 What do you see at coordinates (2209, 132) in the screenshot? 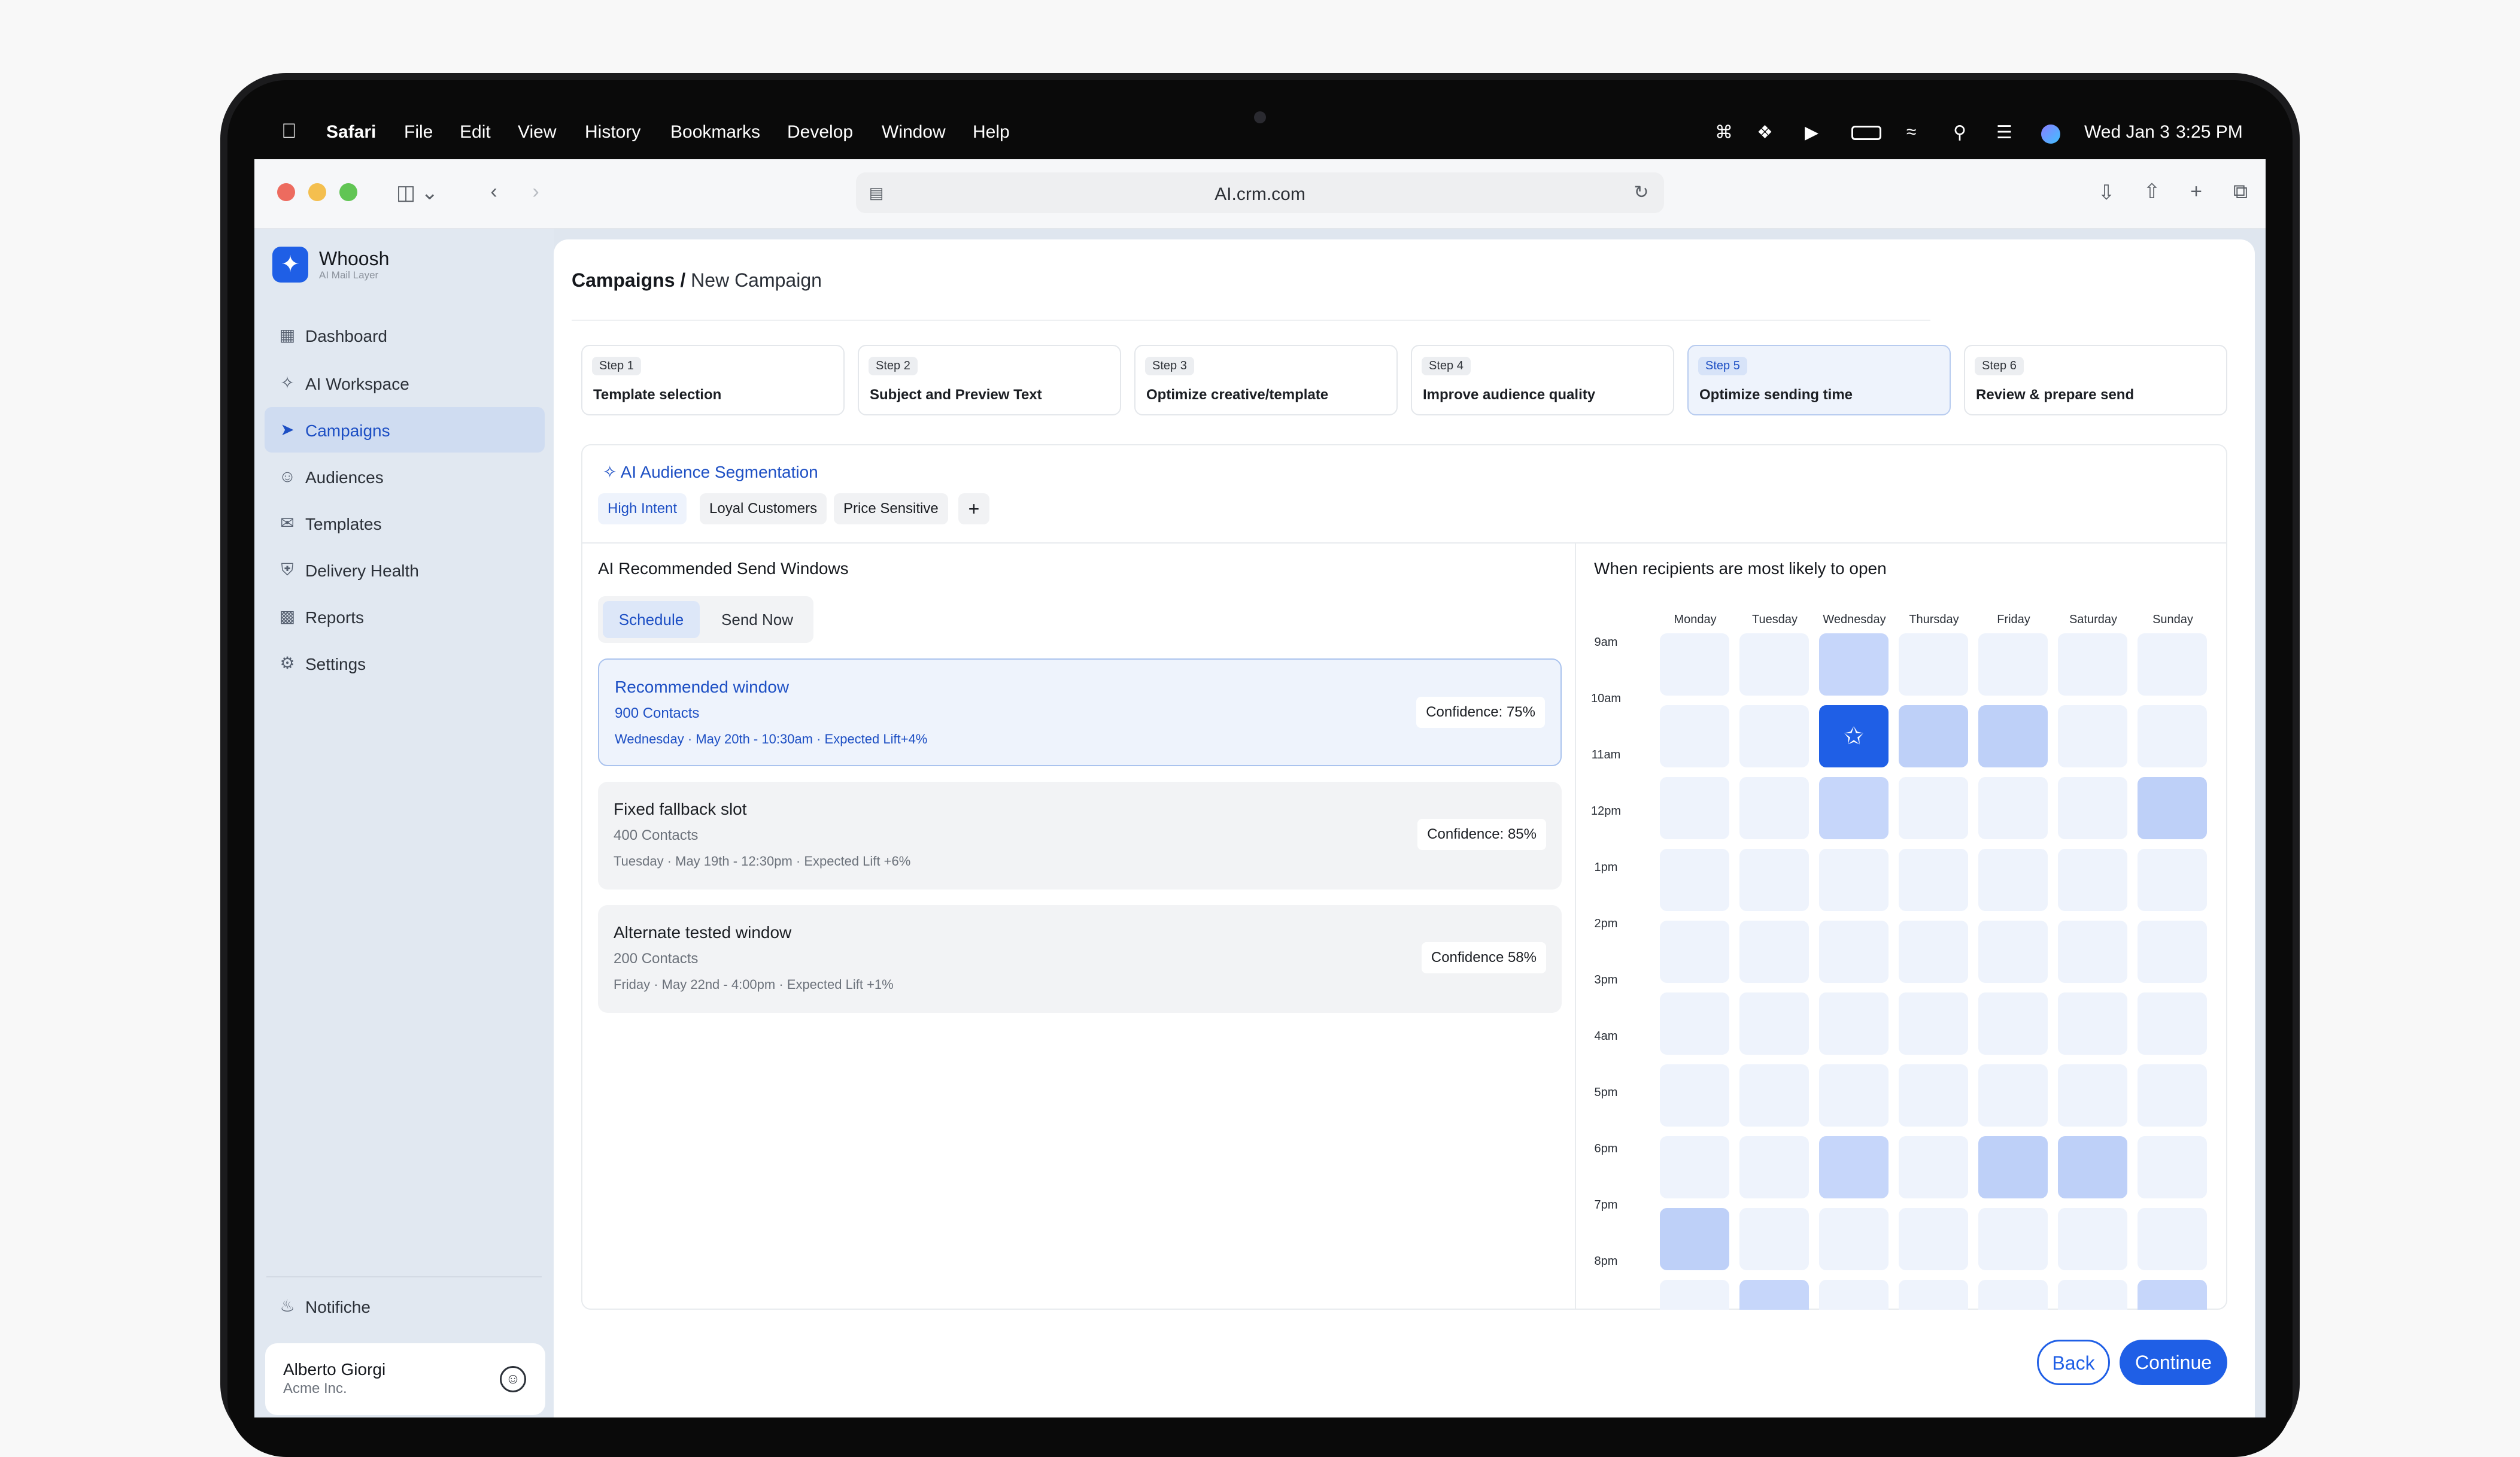
I see `menu-time: 3:25 PM` at bounding box center [2209, 132].